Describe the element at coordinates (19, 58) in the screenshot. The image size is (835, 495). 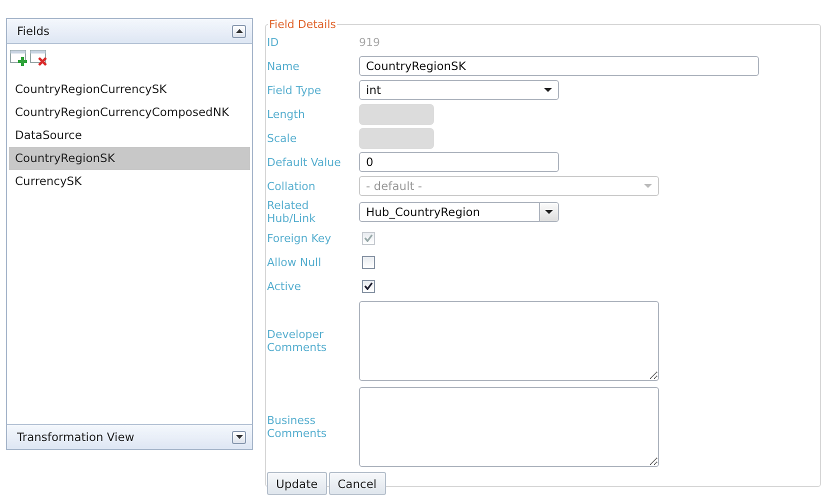
I see `add-icon` at that location.